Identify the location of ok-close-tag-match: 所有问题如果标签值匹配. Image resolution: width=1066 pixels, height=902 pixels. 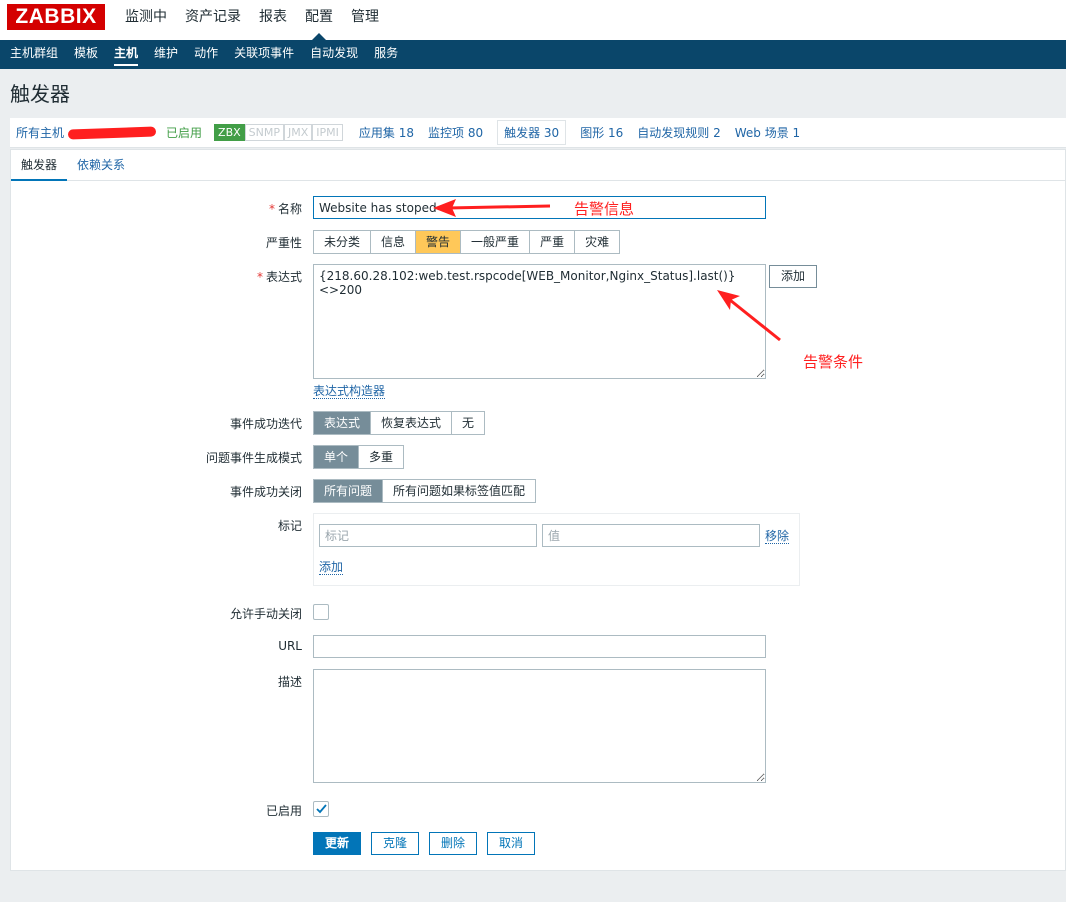
(459, 491).